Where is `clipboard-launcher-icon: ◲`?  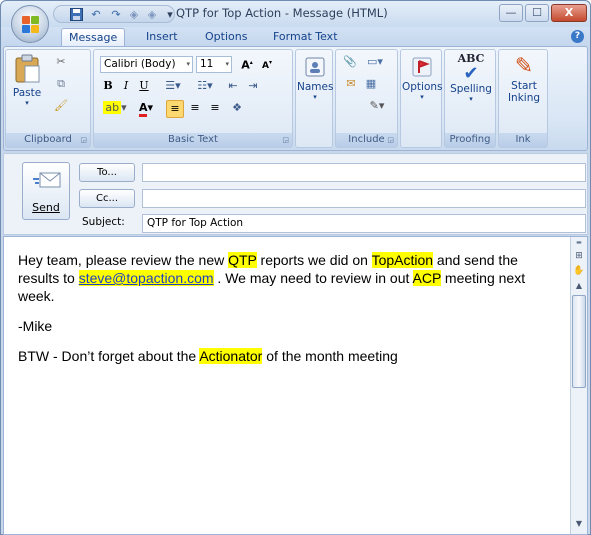 clipboard-launcher-icon: ◲ is located at coordinates (83, 140).